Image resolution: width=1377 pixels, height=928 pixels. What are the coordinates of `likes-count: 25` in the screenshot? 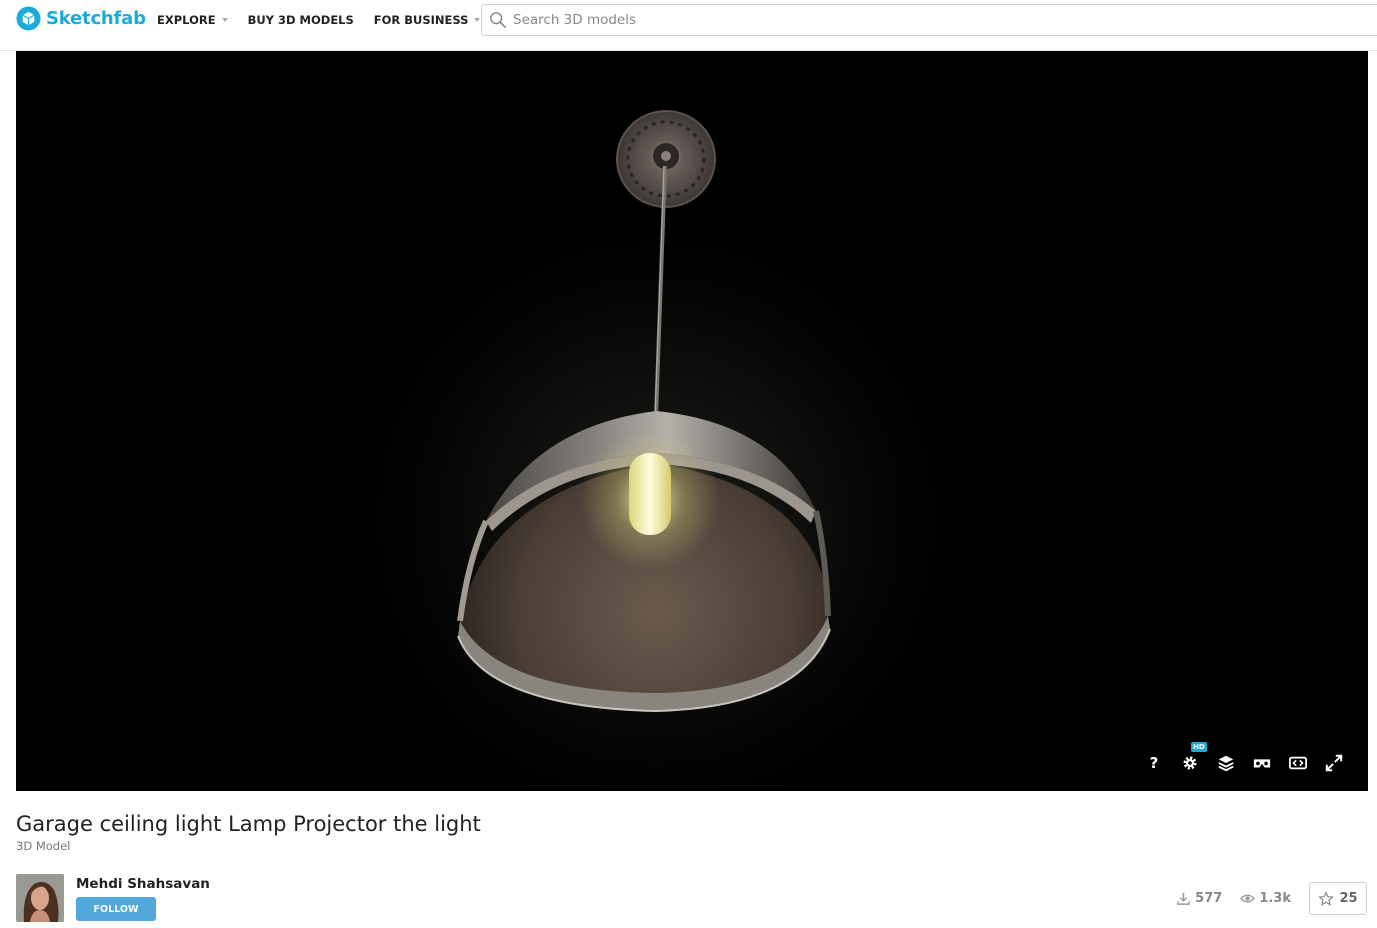 It's located at (1348, 898).